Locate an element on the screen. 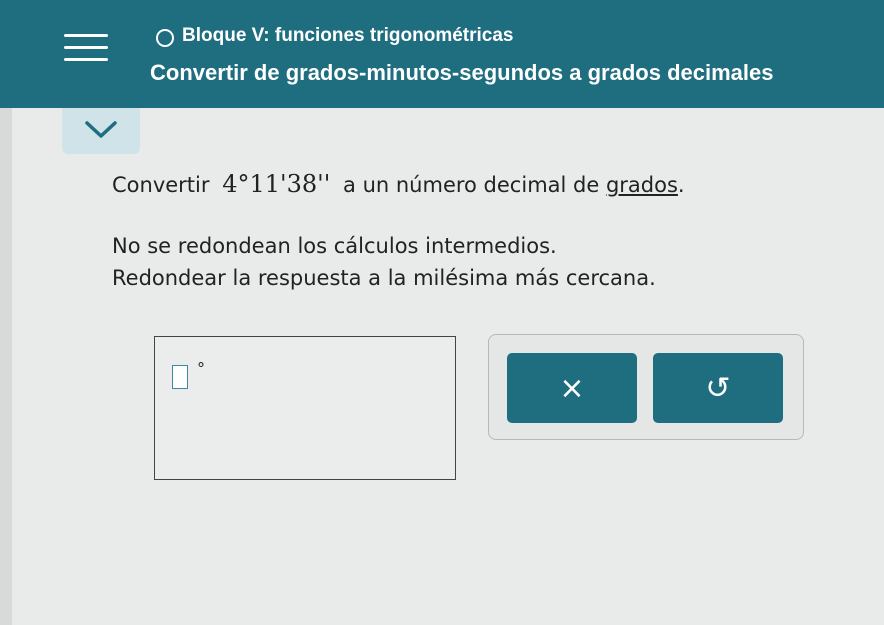  close-icon: × is located at coordinates (572, 388).